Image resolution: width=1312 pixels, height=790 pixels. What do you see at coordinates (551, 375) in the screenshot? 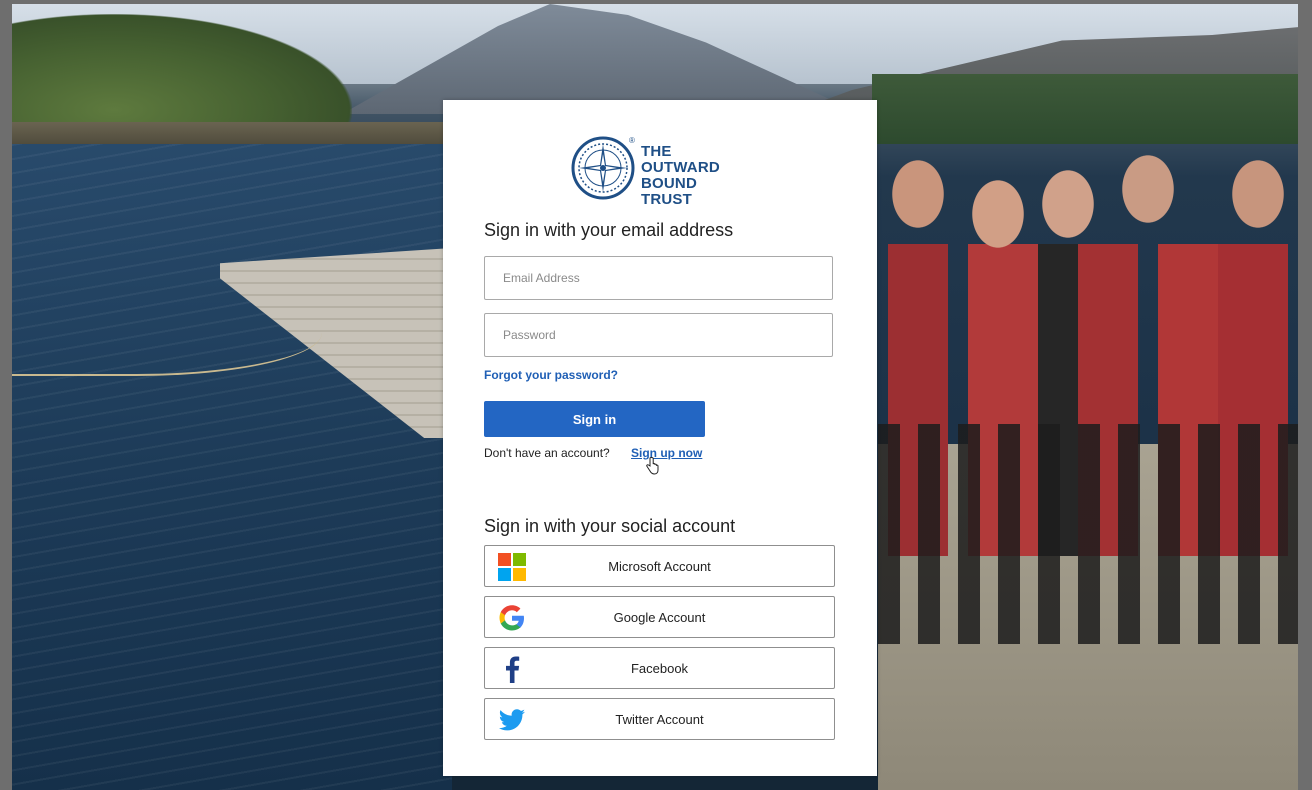
I see `forgot-password-link: Forgot your password?` at bounding box center [551, 375].